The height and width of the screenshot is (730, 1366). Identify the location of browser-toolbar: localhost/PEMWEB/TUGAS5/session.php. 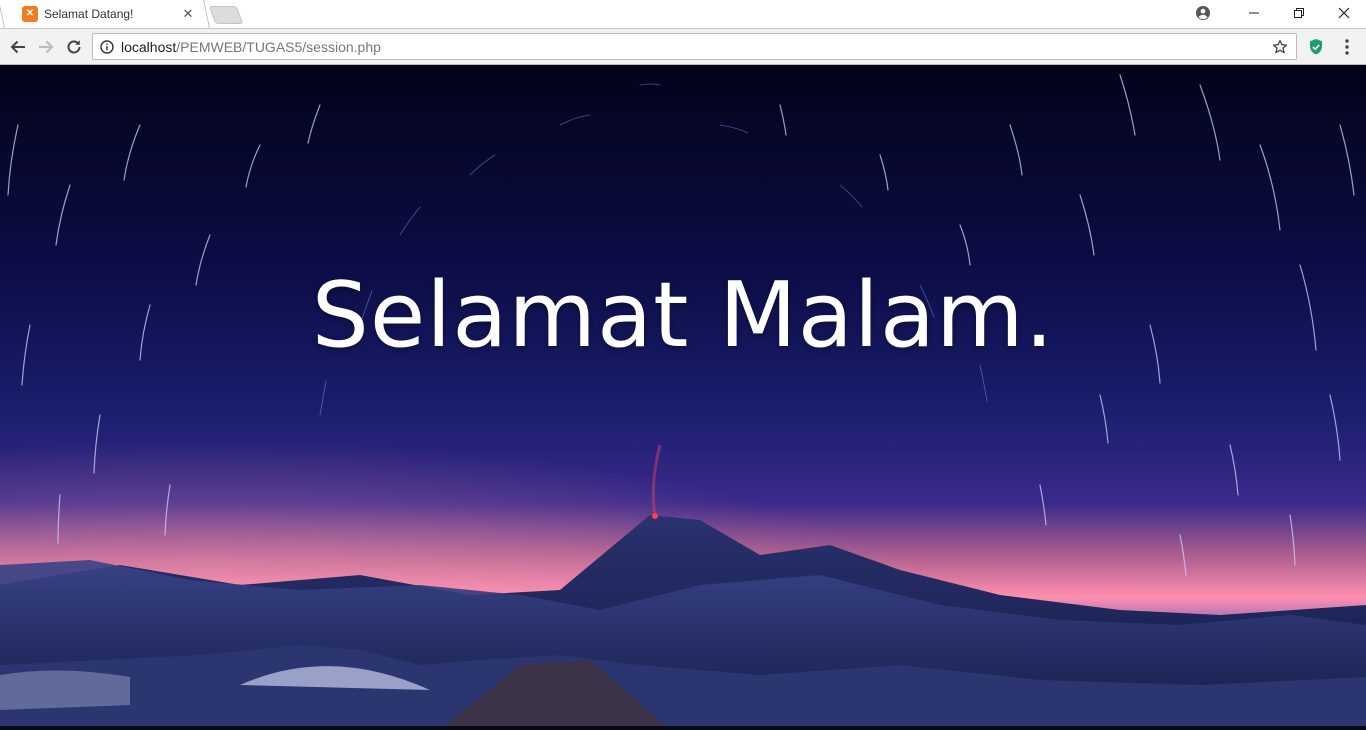
(683, 46).